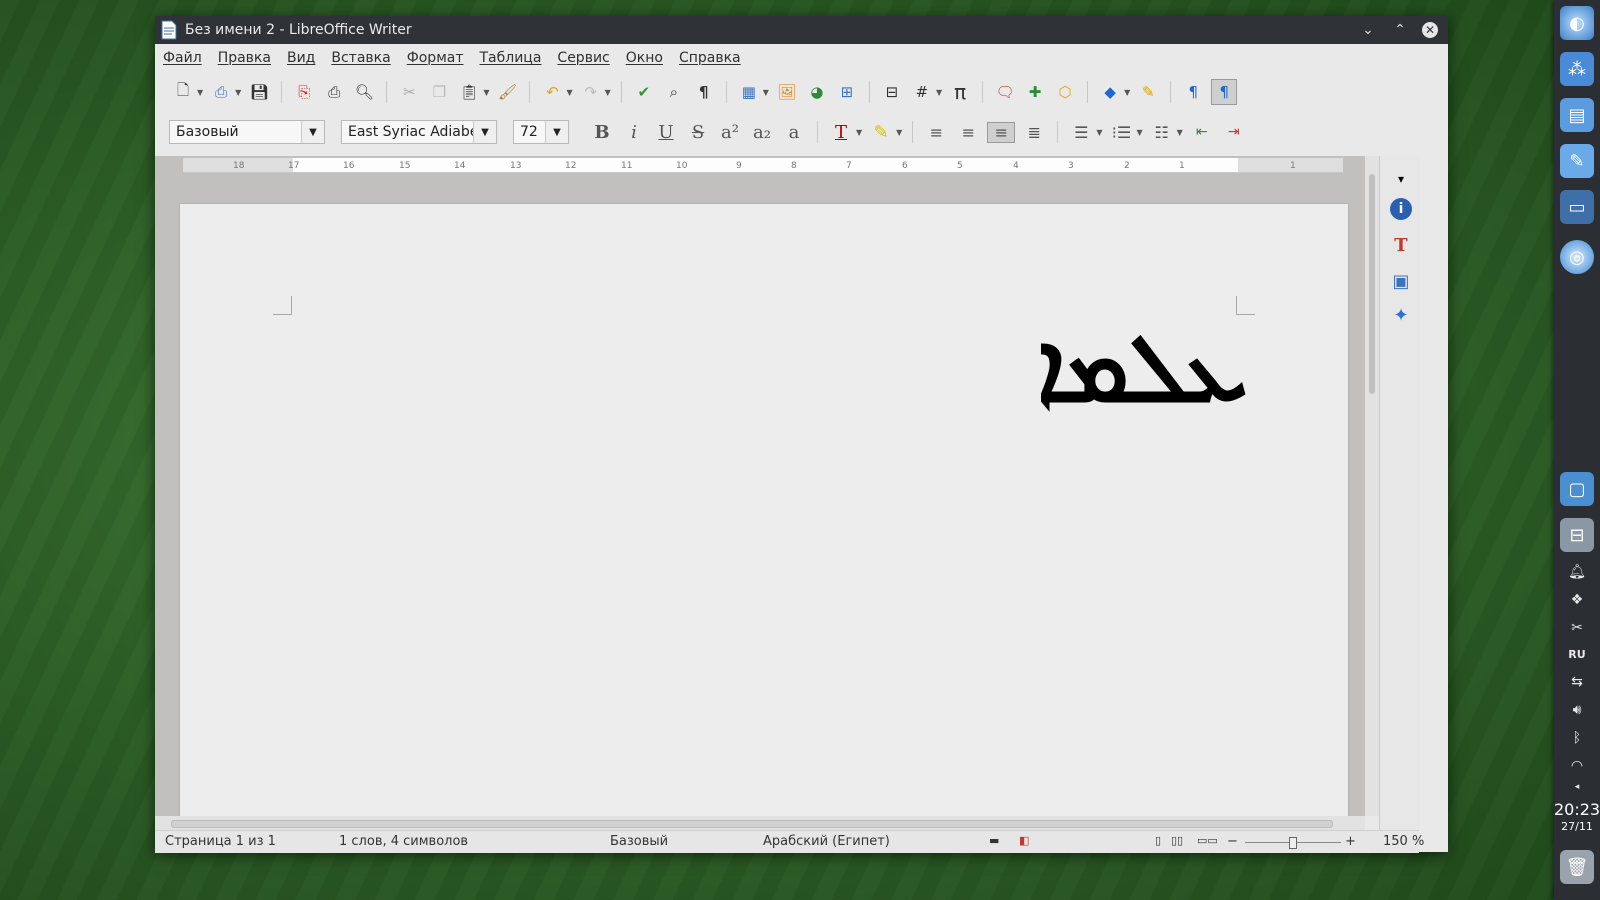 This screenshot has width=1600, height=900. Describe the element at coordinates (1401, 245) in the screenshot. I see `styles-icon: T` at that location.